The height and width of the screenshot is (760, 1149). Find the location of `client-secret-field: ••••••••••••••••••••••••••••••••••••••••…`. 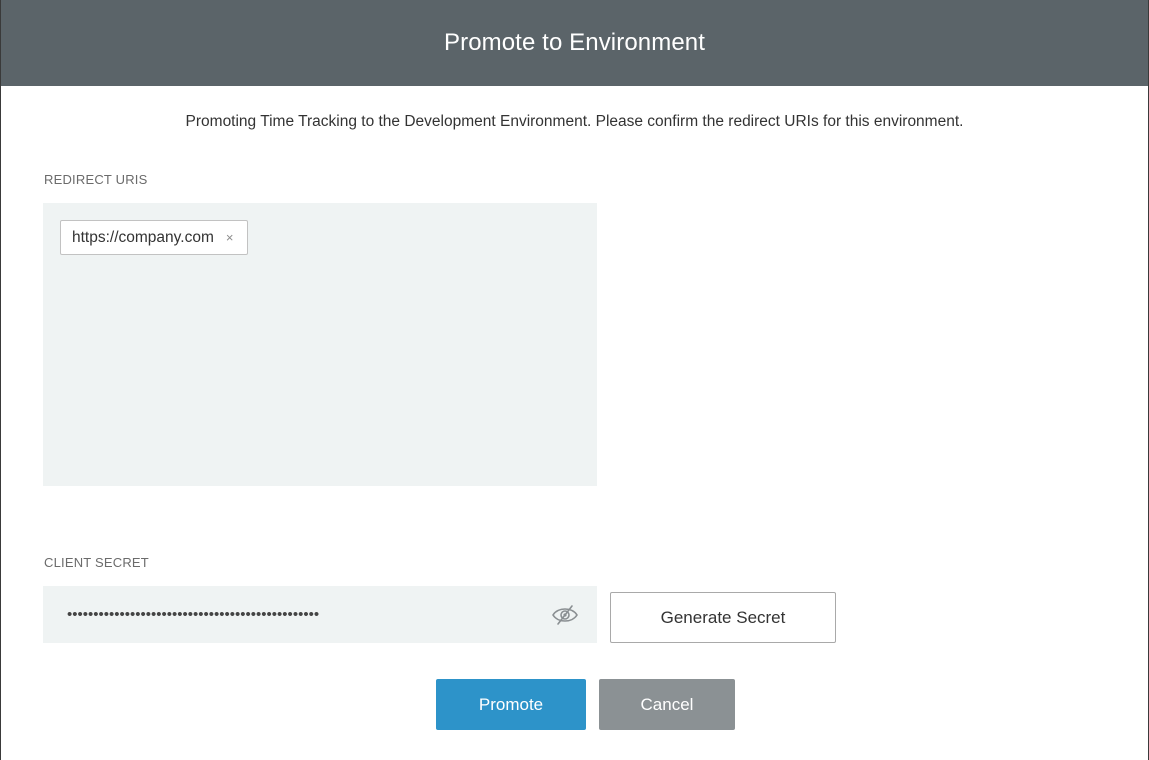

client-secret-field: ••••••••••••••••••••••••••••••••••••••••… is located at coordinates (320, 614).